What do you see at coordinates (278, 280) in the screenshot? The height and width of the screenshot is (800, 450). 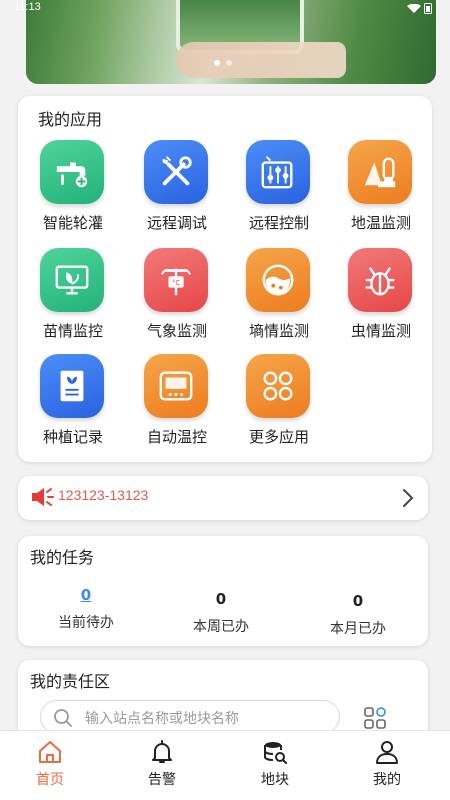 I see `soil-moisture-icon` at bounding box center [278, 280].